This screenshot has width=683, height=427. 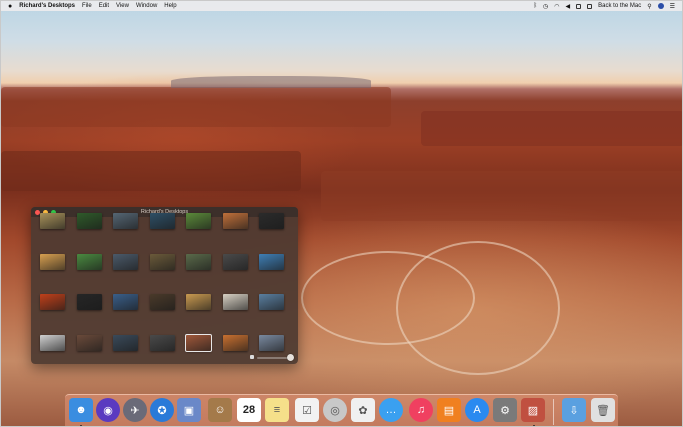 I want to click on trash-icon: 🗑, so click(x=603, y=410).